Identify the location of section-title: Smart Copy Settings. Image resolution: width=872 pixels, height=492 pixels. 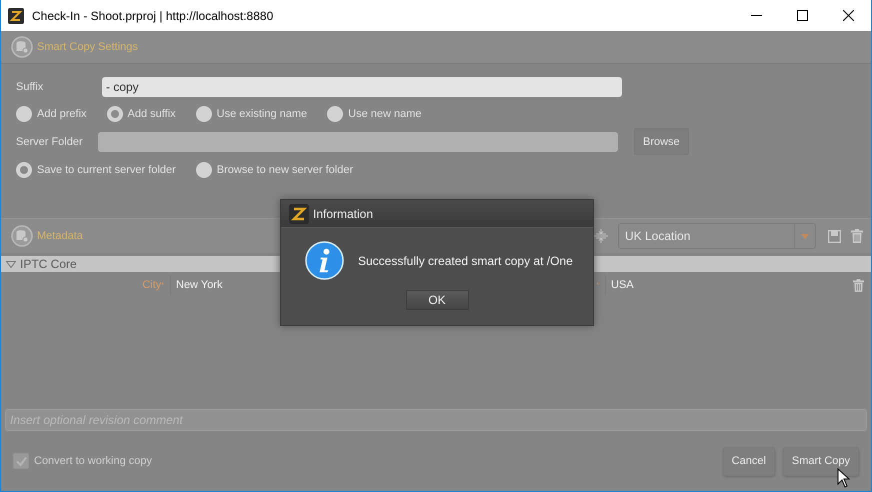
(87, 47).